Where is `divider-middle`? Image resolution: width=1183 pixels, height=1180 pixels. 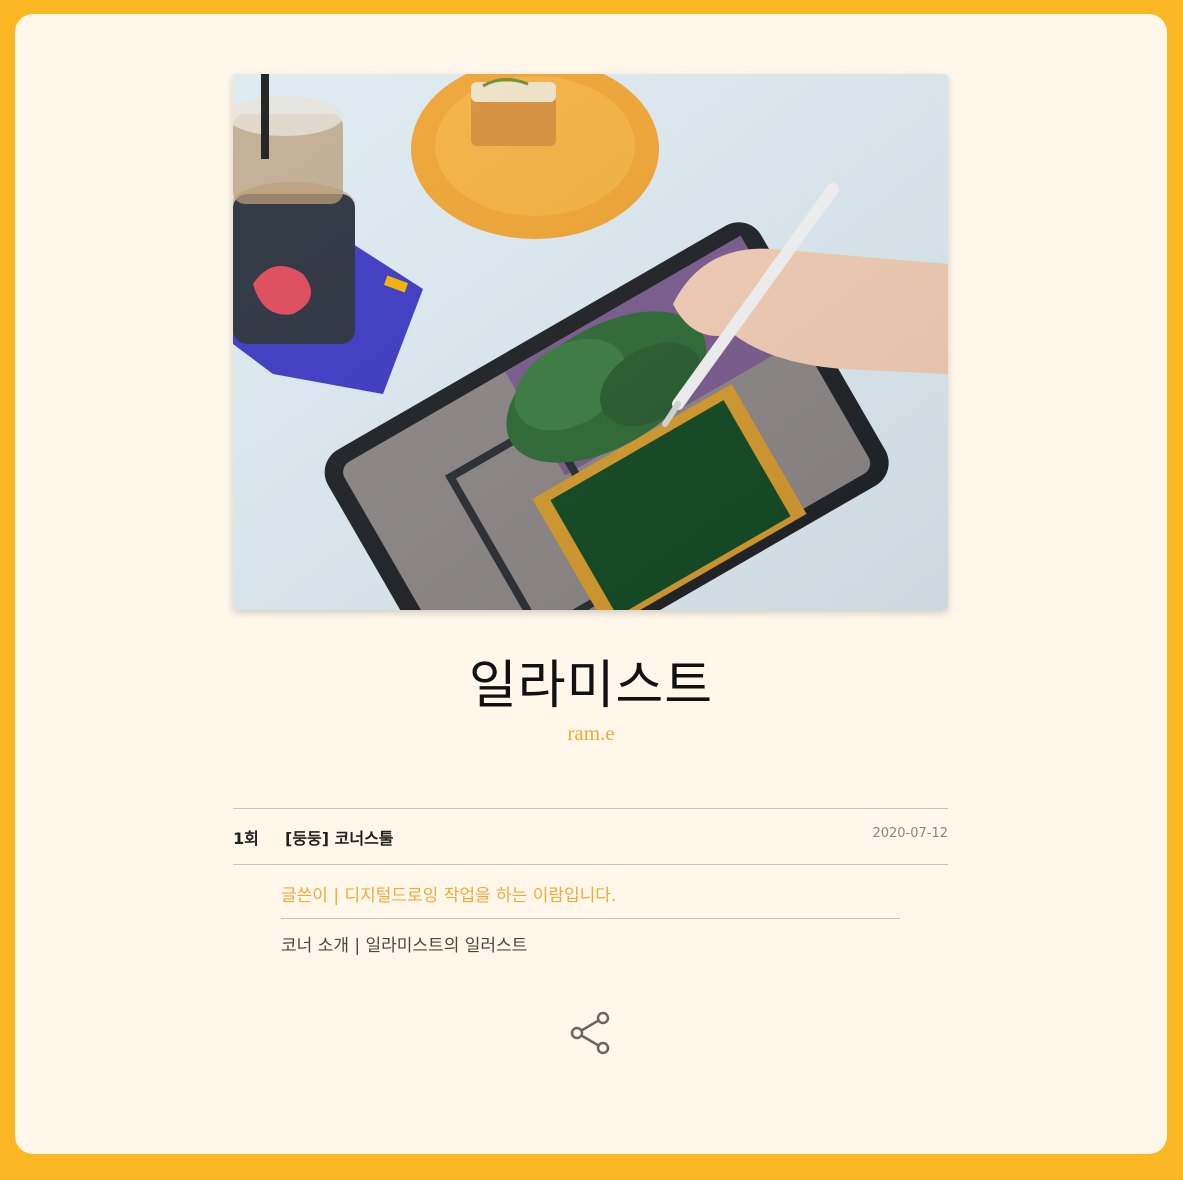 divider-middle is located at coordinates (590, 864).